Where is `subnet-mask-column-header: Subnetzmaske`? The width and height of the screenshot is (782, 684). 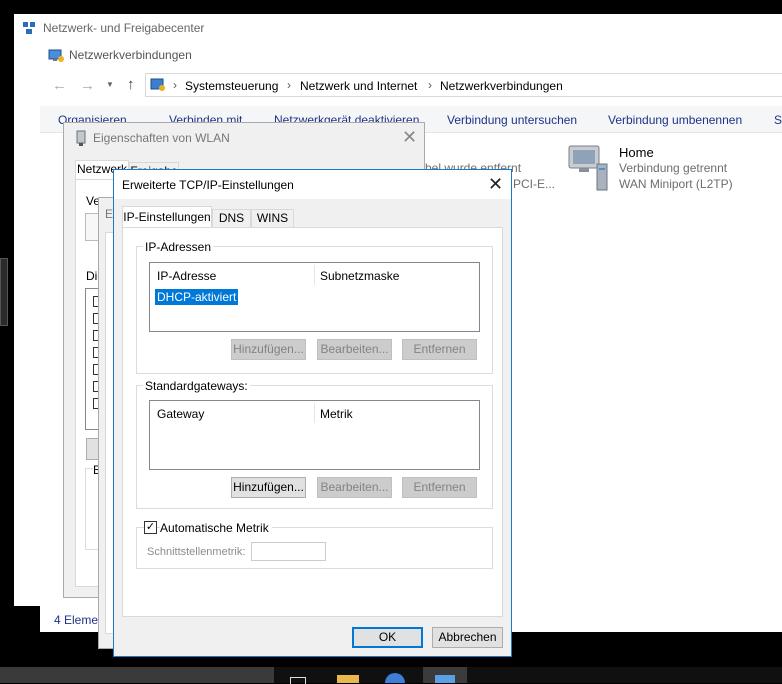 subnet-mask-column-header: Subnetzmaske is located at coordinates (359, 276).